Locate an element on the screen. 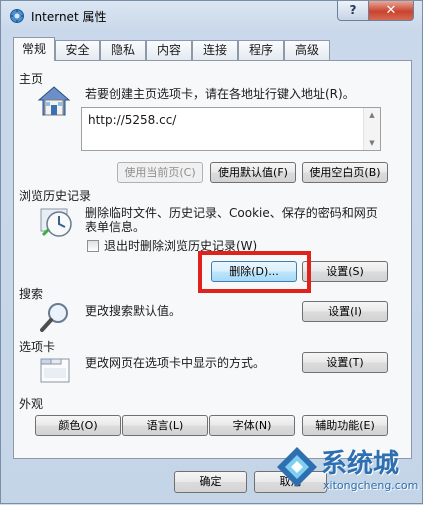 This screenshot has height=505, width=423. search-group-label: 搜索 is located at coordinates (31, 294).